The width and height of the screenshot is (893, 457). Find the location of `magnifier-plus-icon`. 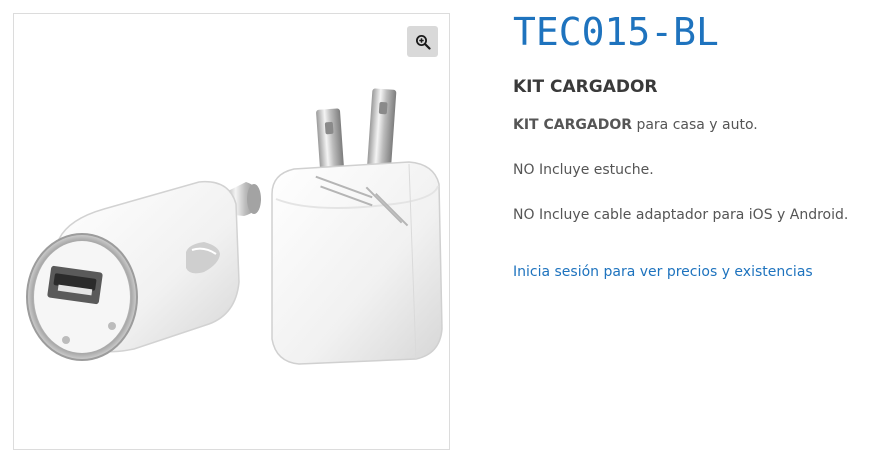

magnifier-plus-icon is located at coordinates (423, 42).